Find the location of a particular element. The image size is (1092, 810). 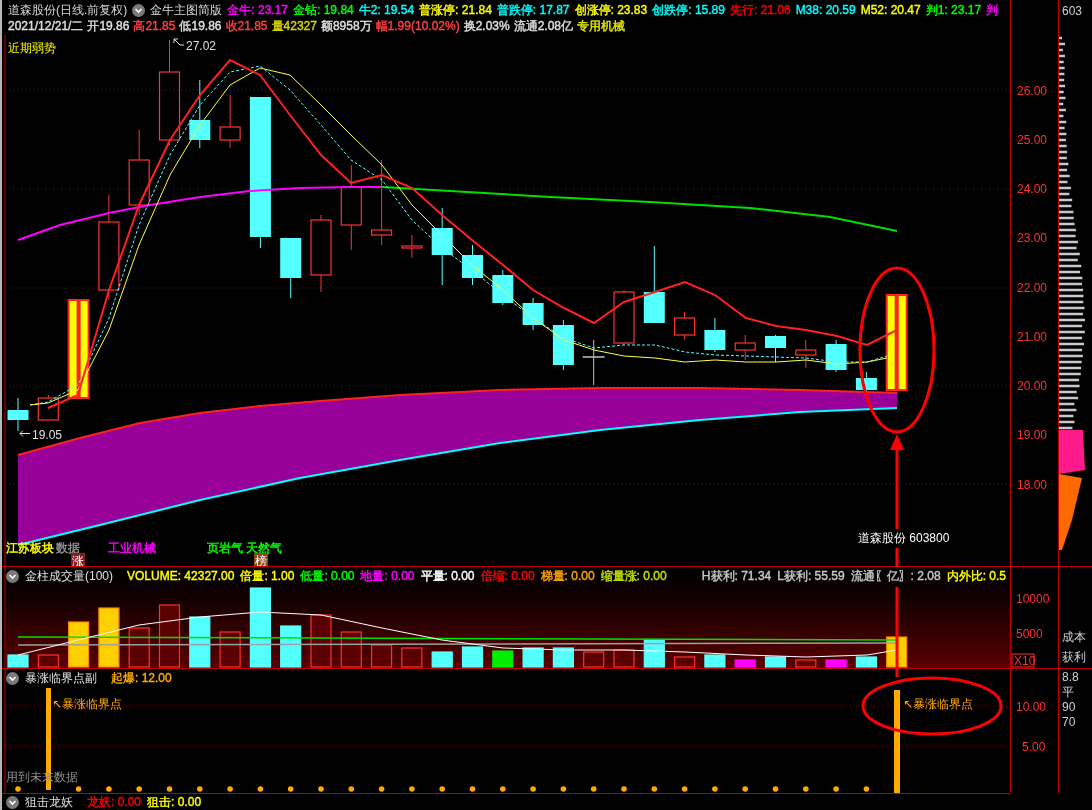

axis-label: 5.00 is located at coordinates (1034, 746).